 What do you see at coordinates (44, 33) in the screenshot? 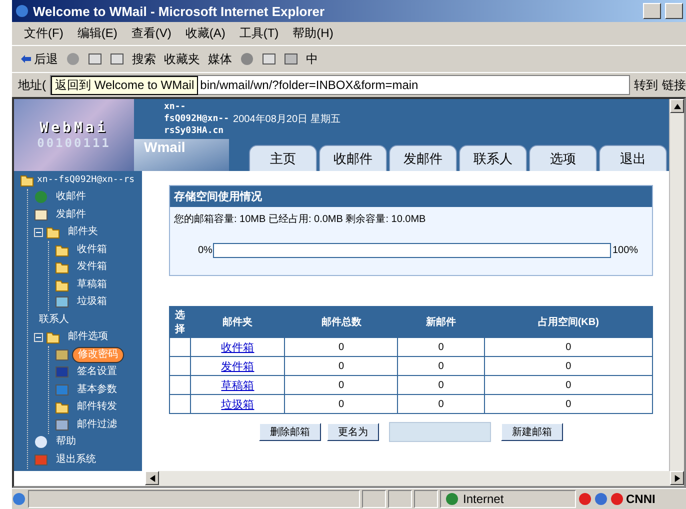
I see `menu-item: 文件(F)` at bounding box center [44, 33].